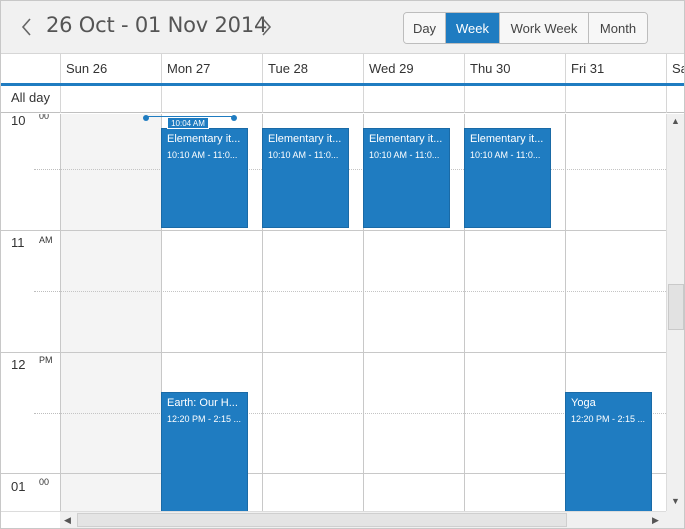 This screenshot has width=685, height=529. I want to click on chevron-left-icon, so click(26, 27).